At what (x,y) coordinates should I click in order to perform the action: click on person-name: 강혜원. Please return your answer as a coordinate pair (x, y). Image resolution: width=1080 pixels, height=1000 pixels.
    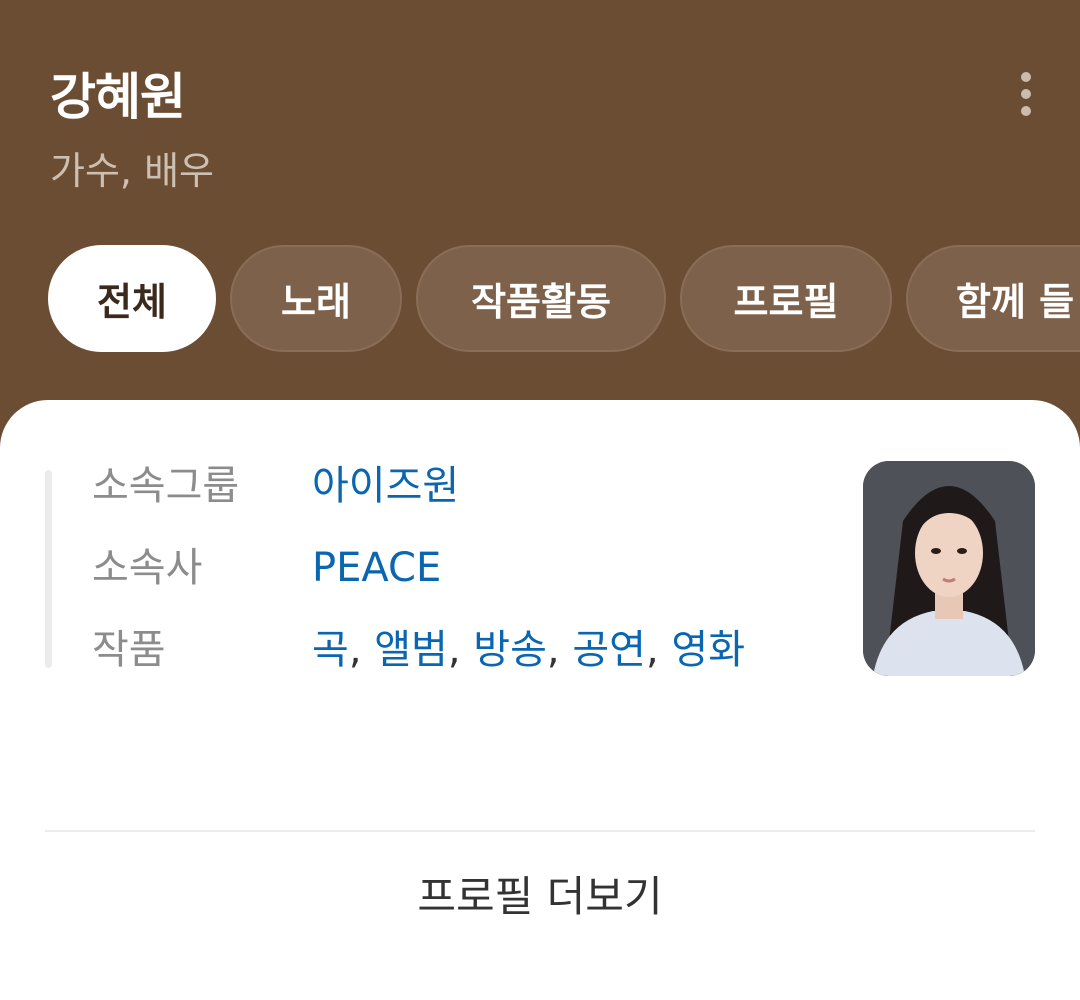
    Looking at the image, I should click on (118, 97).